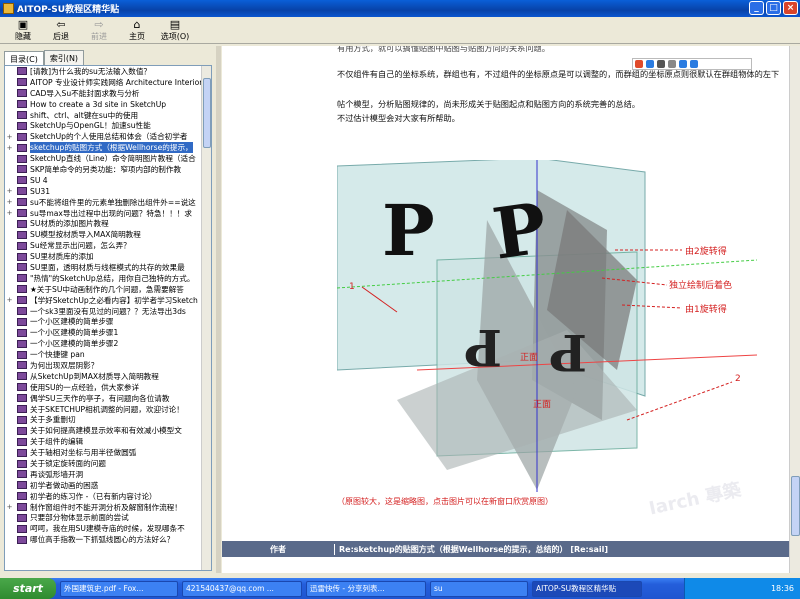 This screenshot has width=800, height=599. I want to click on back-button: ⇦ 后退, so click(61, 30).